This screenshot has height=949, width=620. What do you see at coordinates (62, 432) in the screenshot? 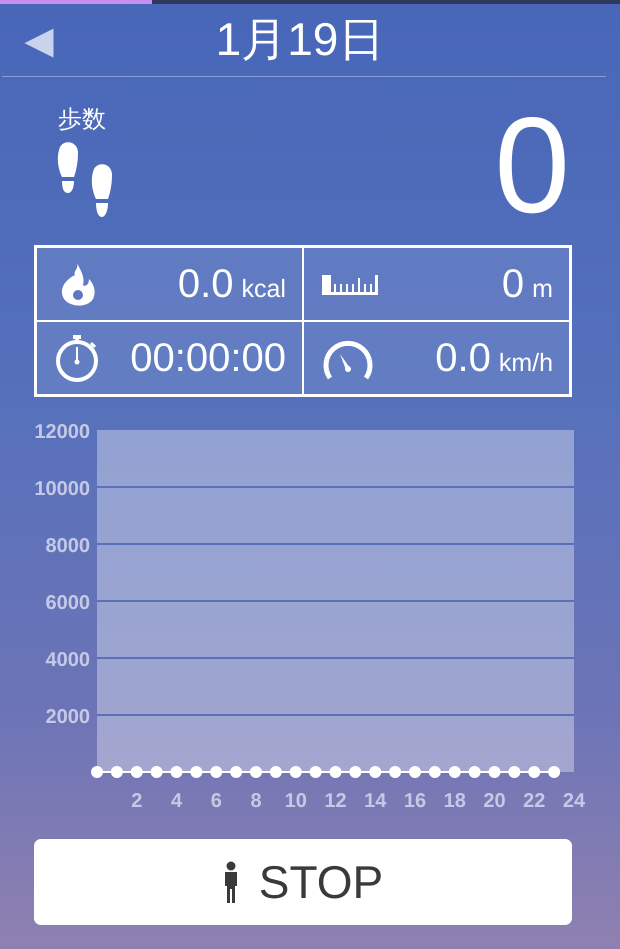
I see `y-tick-label: 12000` at bounding box center [62, 432].